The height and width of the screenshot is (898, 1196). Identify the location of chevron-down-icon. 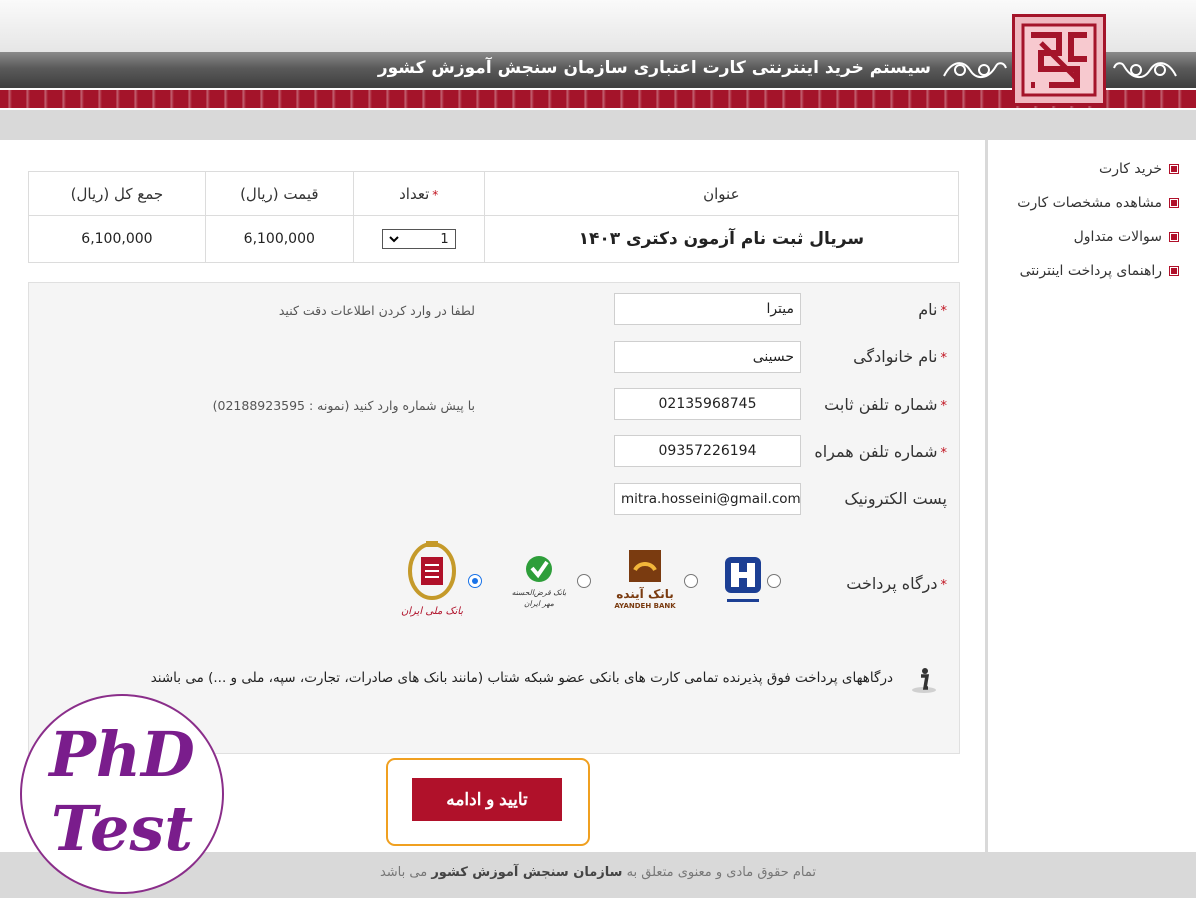
(393, 239).